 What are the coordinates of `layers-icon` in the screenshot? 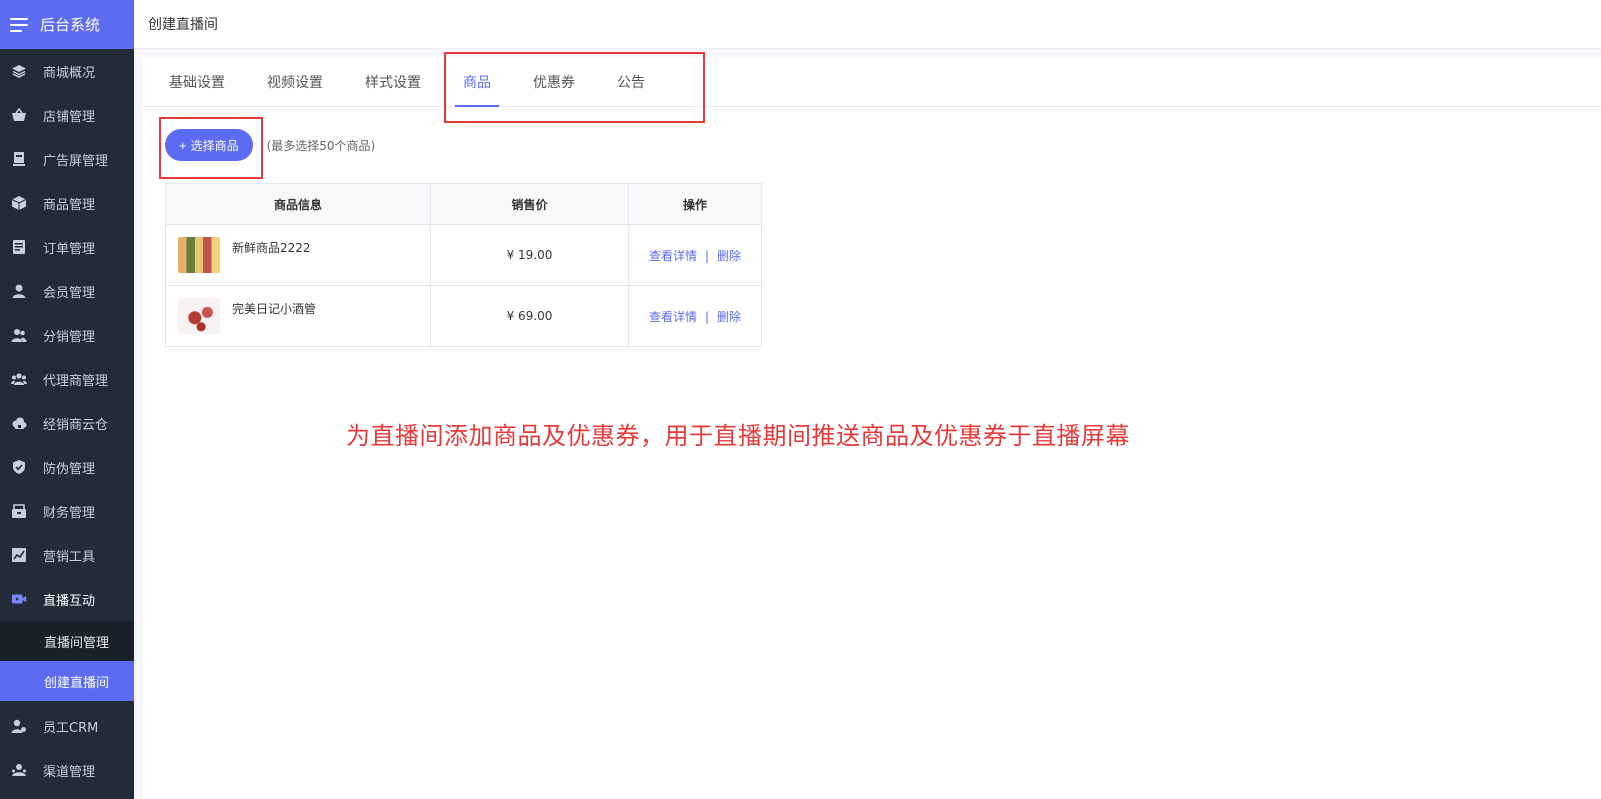 It's located at (19, 71).